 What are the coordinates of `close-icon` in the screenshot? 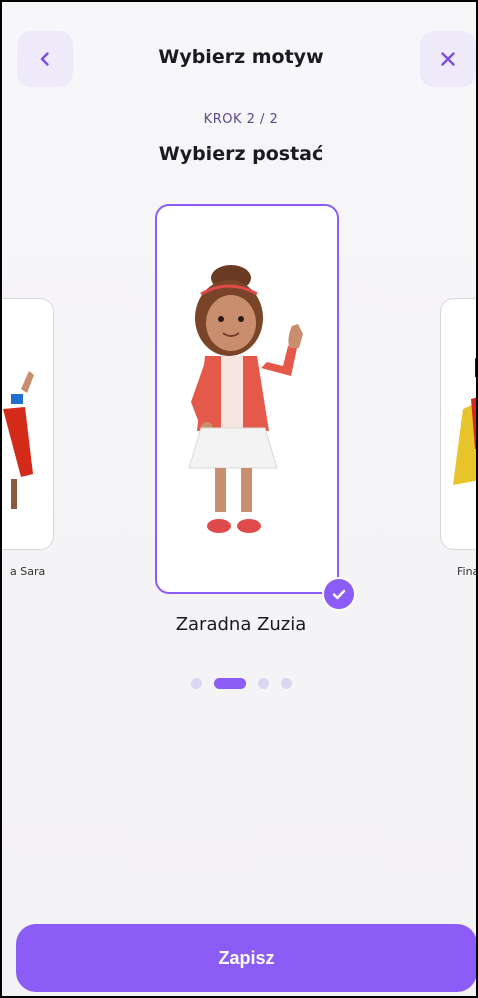 It's located at (448, 59).